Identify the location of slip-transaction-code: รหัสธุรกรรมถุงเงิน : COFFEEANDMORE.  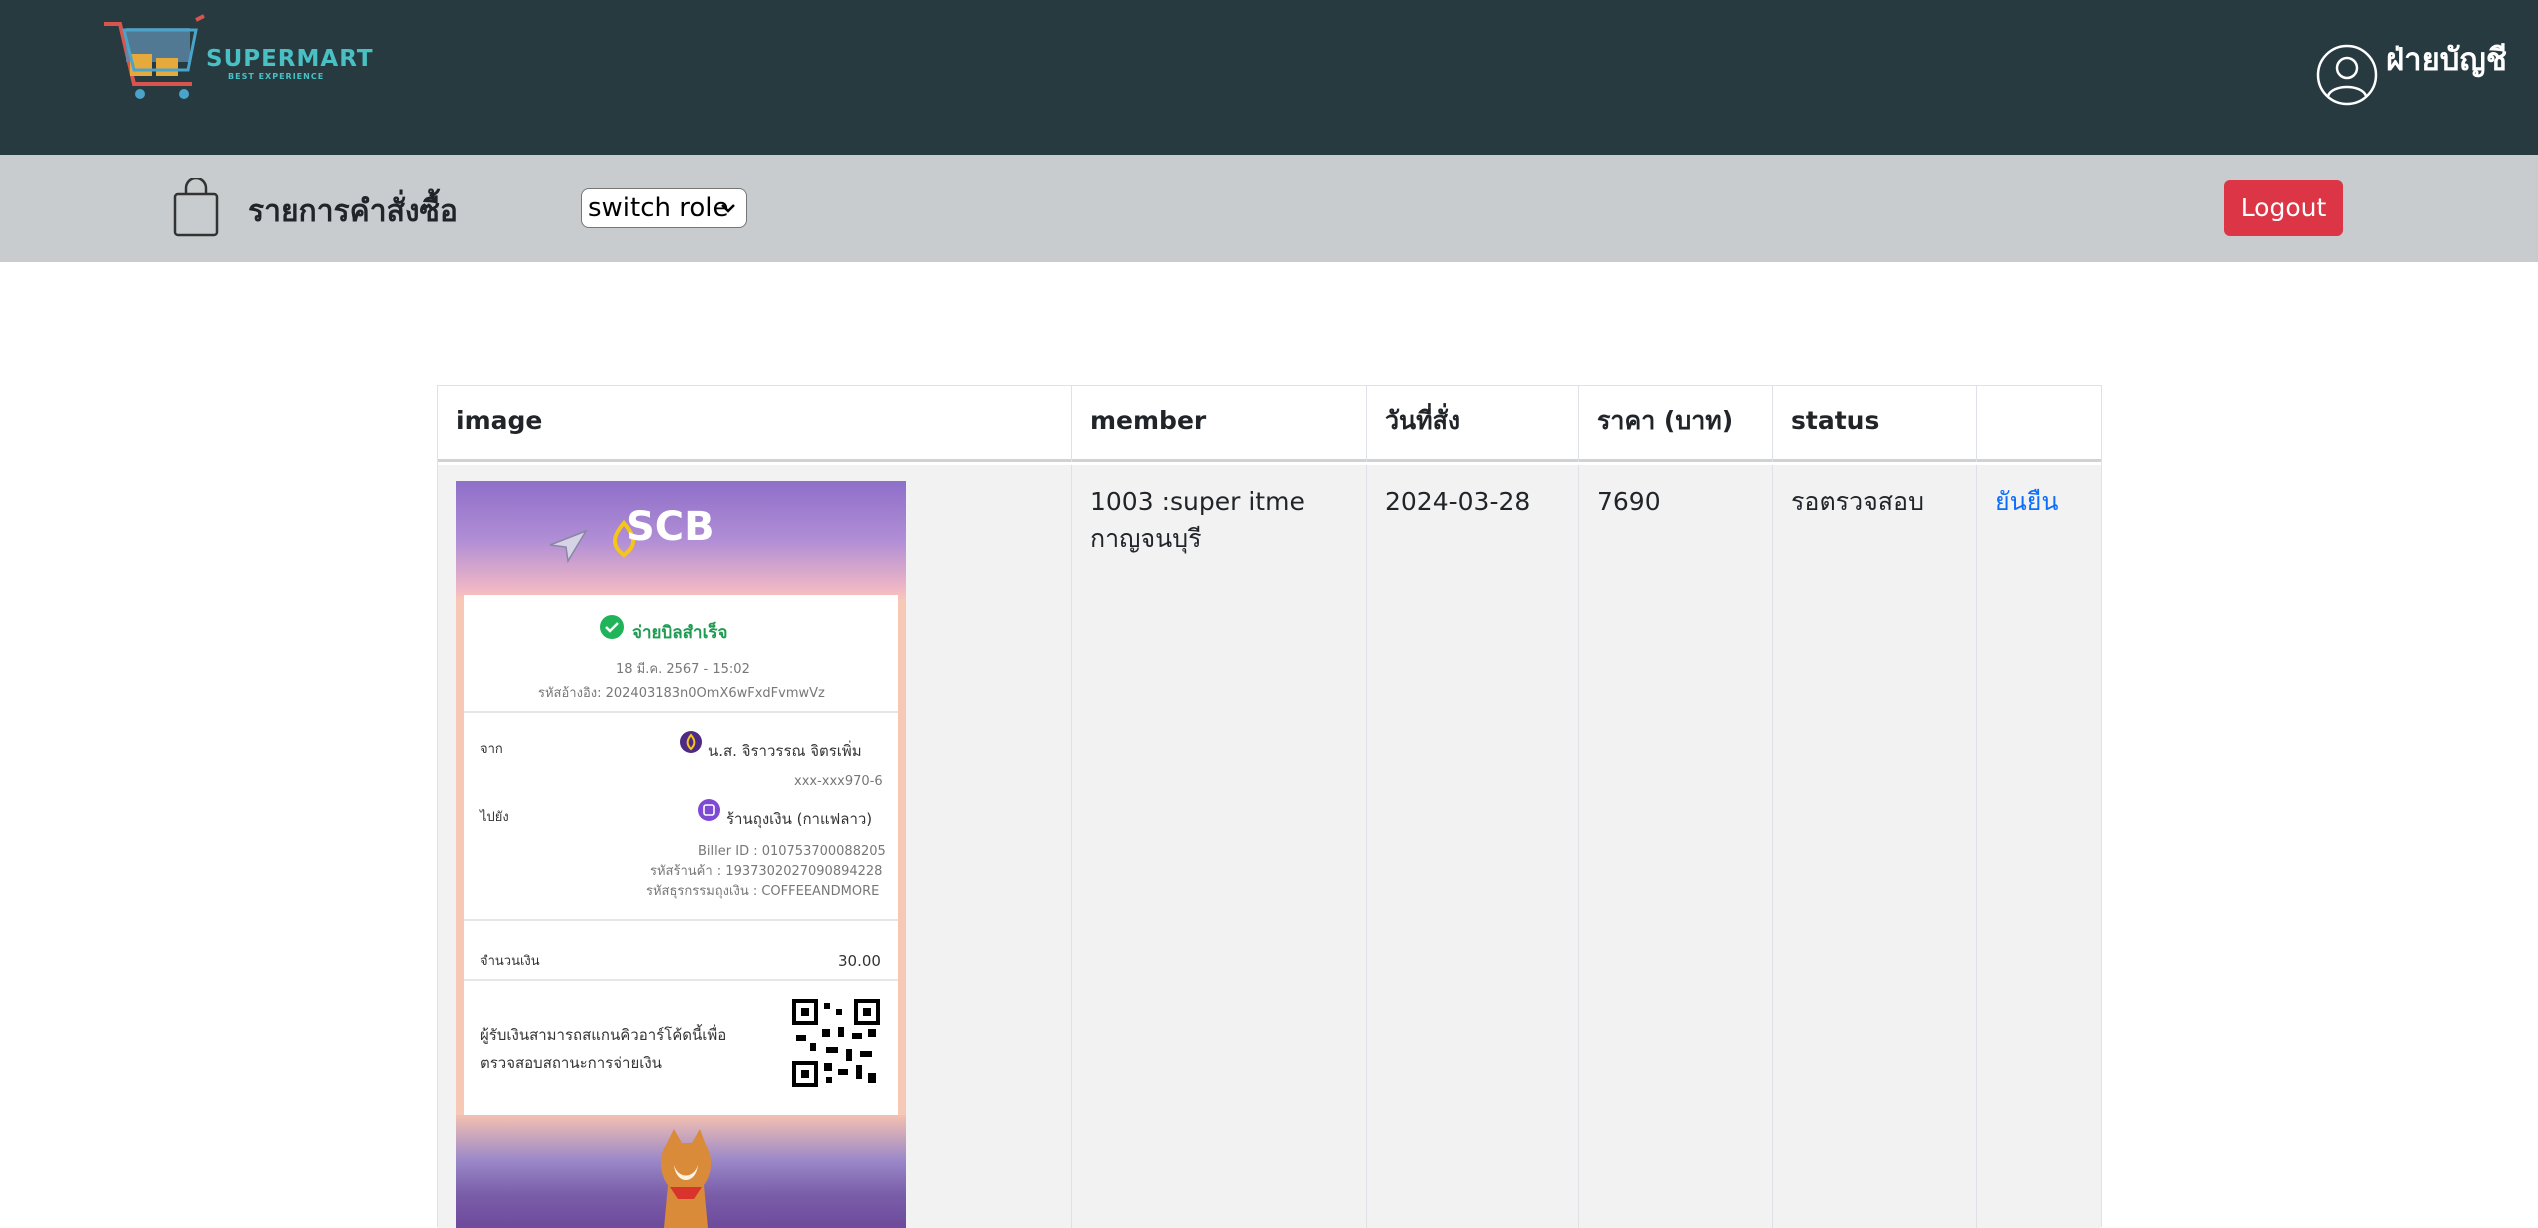
(763, 891).